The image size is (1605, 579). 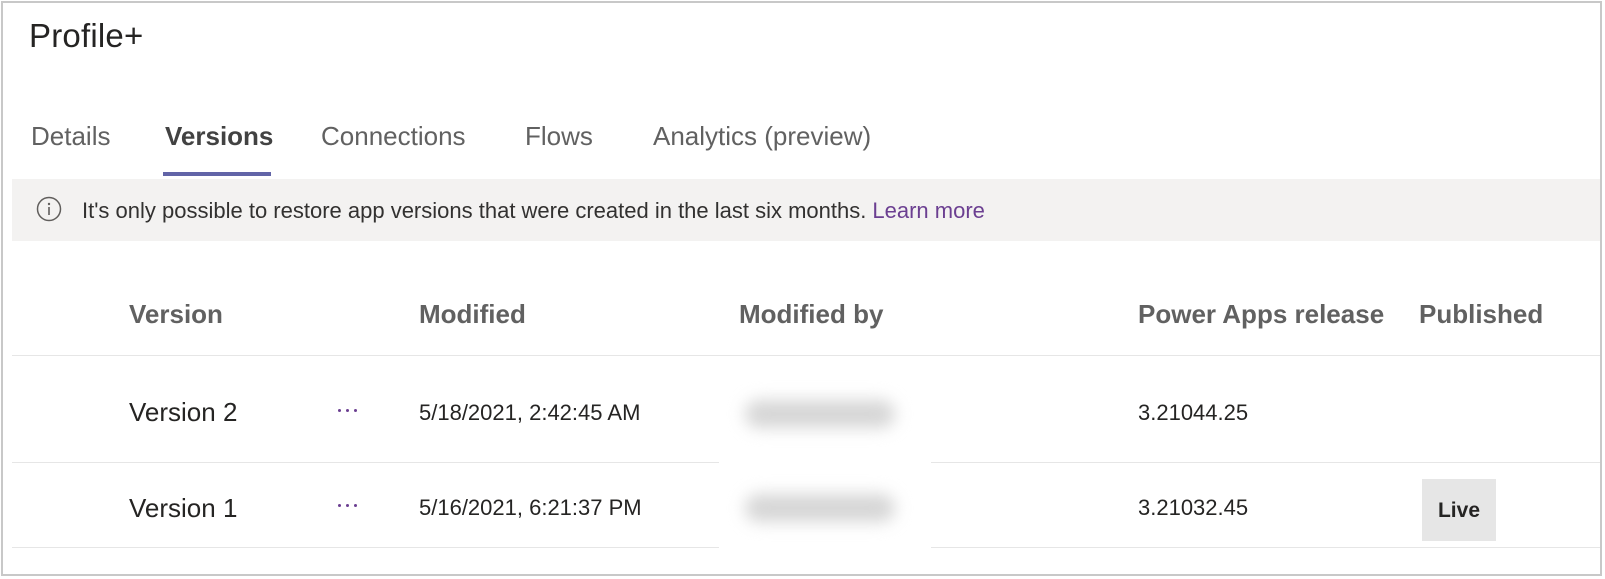 What do you see at coordinates (70, 136) in the screenshot?
I see `tab-details: Details` at bounding box center [70, 136].